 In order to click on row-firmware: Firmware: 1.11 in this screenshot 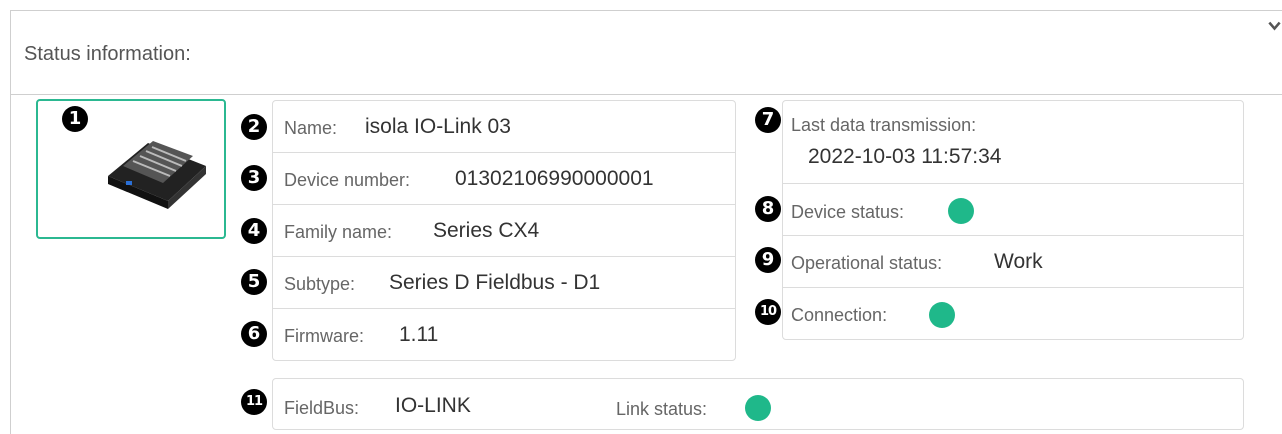, I will do `click(504, 335)`.